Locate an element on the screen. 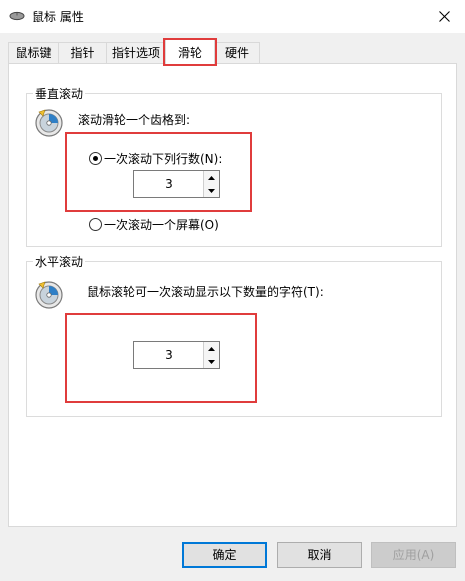 This screenshot has height=581, width=465. tab-label: 指针 is located at coordinates (82, 53).